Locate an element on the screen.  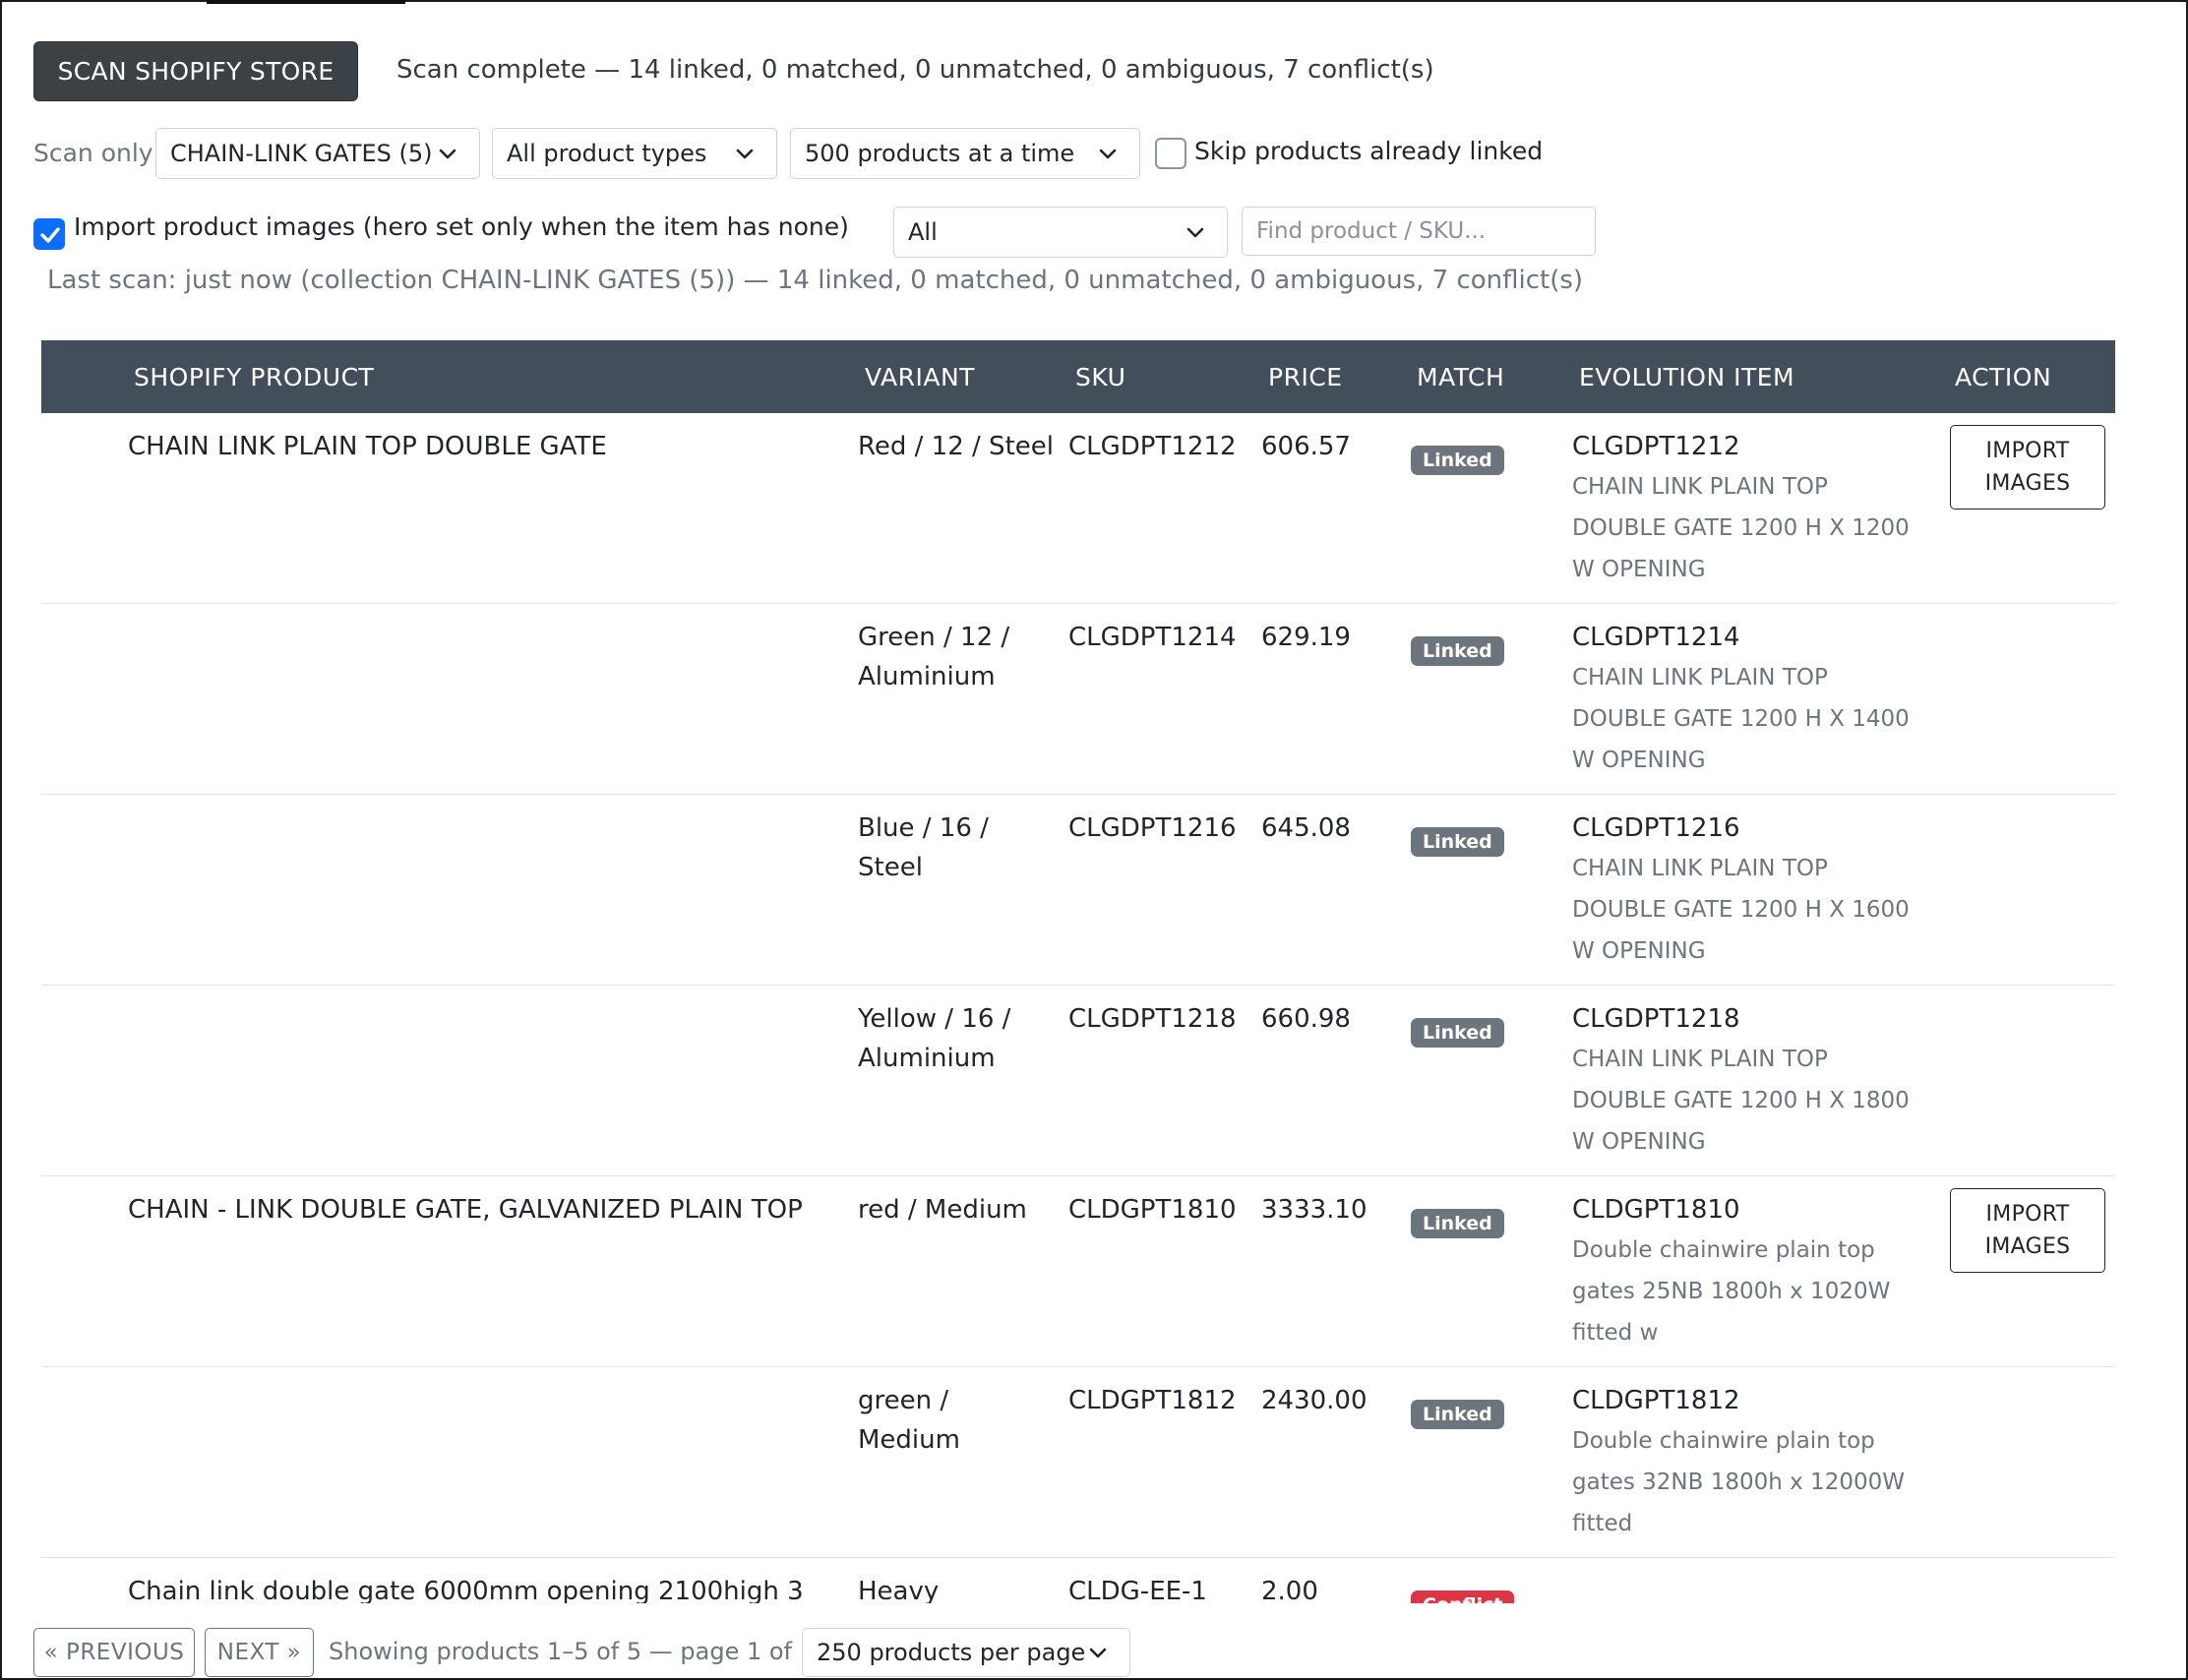
status-filter-select: All is located at coordinates (1060, 232).